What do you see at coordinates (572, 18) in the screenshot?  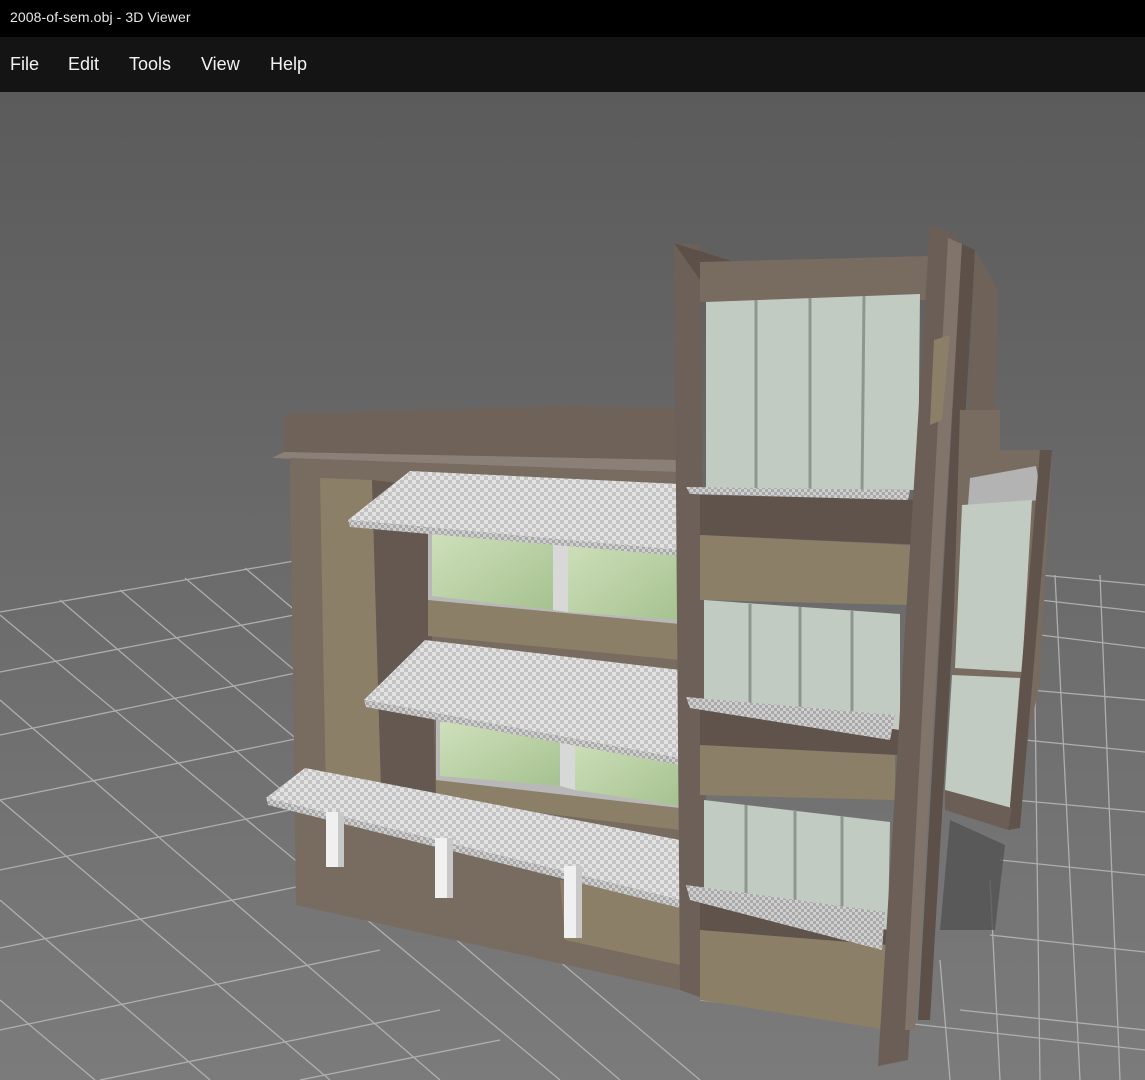 I see `title-bar: 2008-of-sem.obj - 3D Viewer` at bounding box center [572, 18].